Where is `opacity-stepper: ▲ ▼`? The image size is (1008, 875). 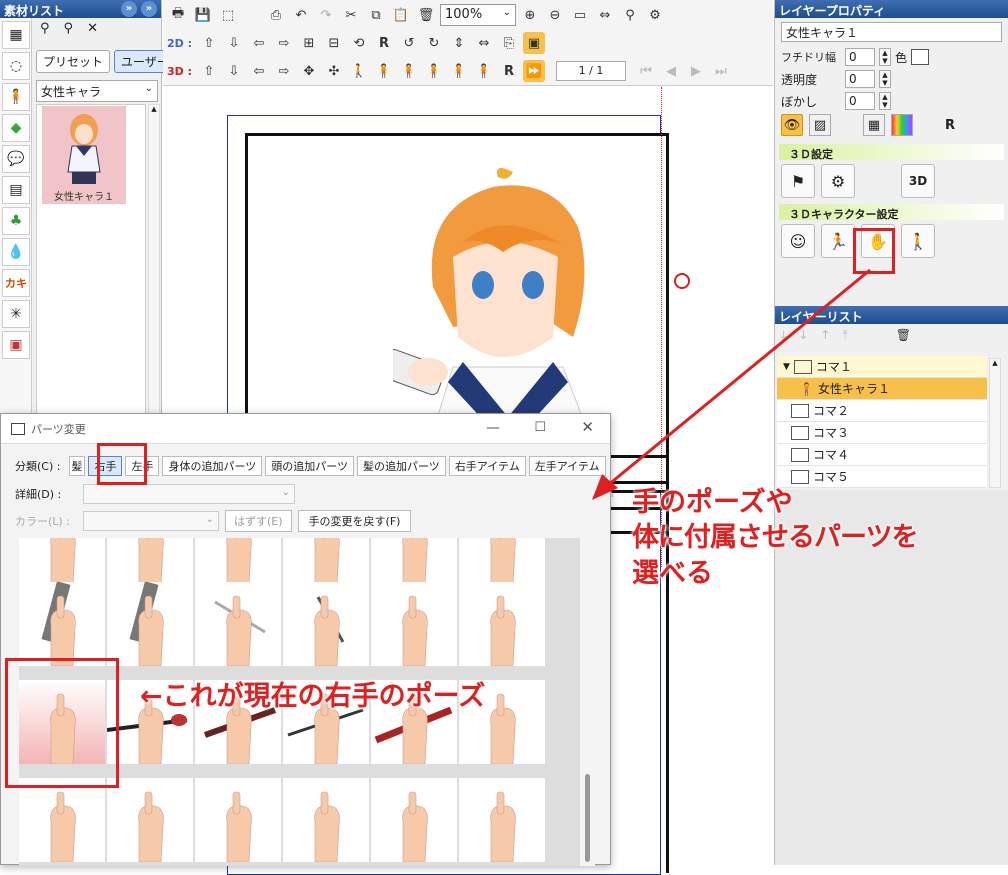 opacity-stepper: ▲ ▼ is located at coordinates (885, 79).